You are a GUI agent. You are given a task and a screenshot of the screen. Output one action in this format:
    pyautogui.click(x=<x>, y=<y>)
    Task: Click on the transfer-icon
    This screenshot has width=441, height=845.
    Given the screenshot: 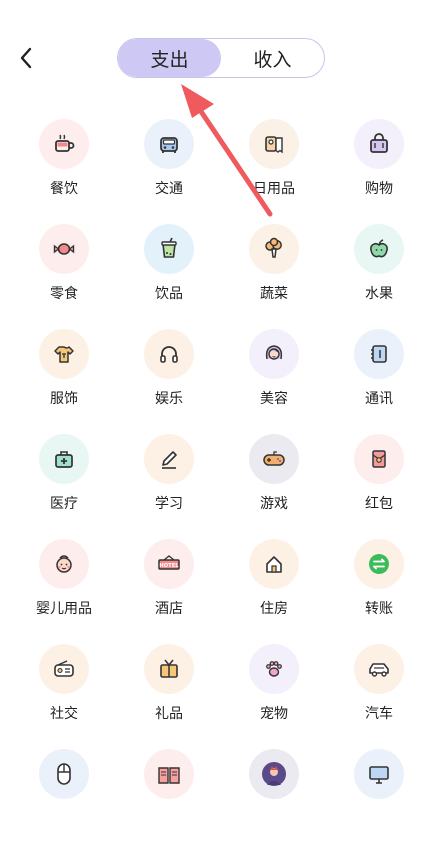 What is the action you would take?
    pyautogui.click(x=379, y=564)
    